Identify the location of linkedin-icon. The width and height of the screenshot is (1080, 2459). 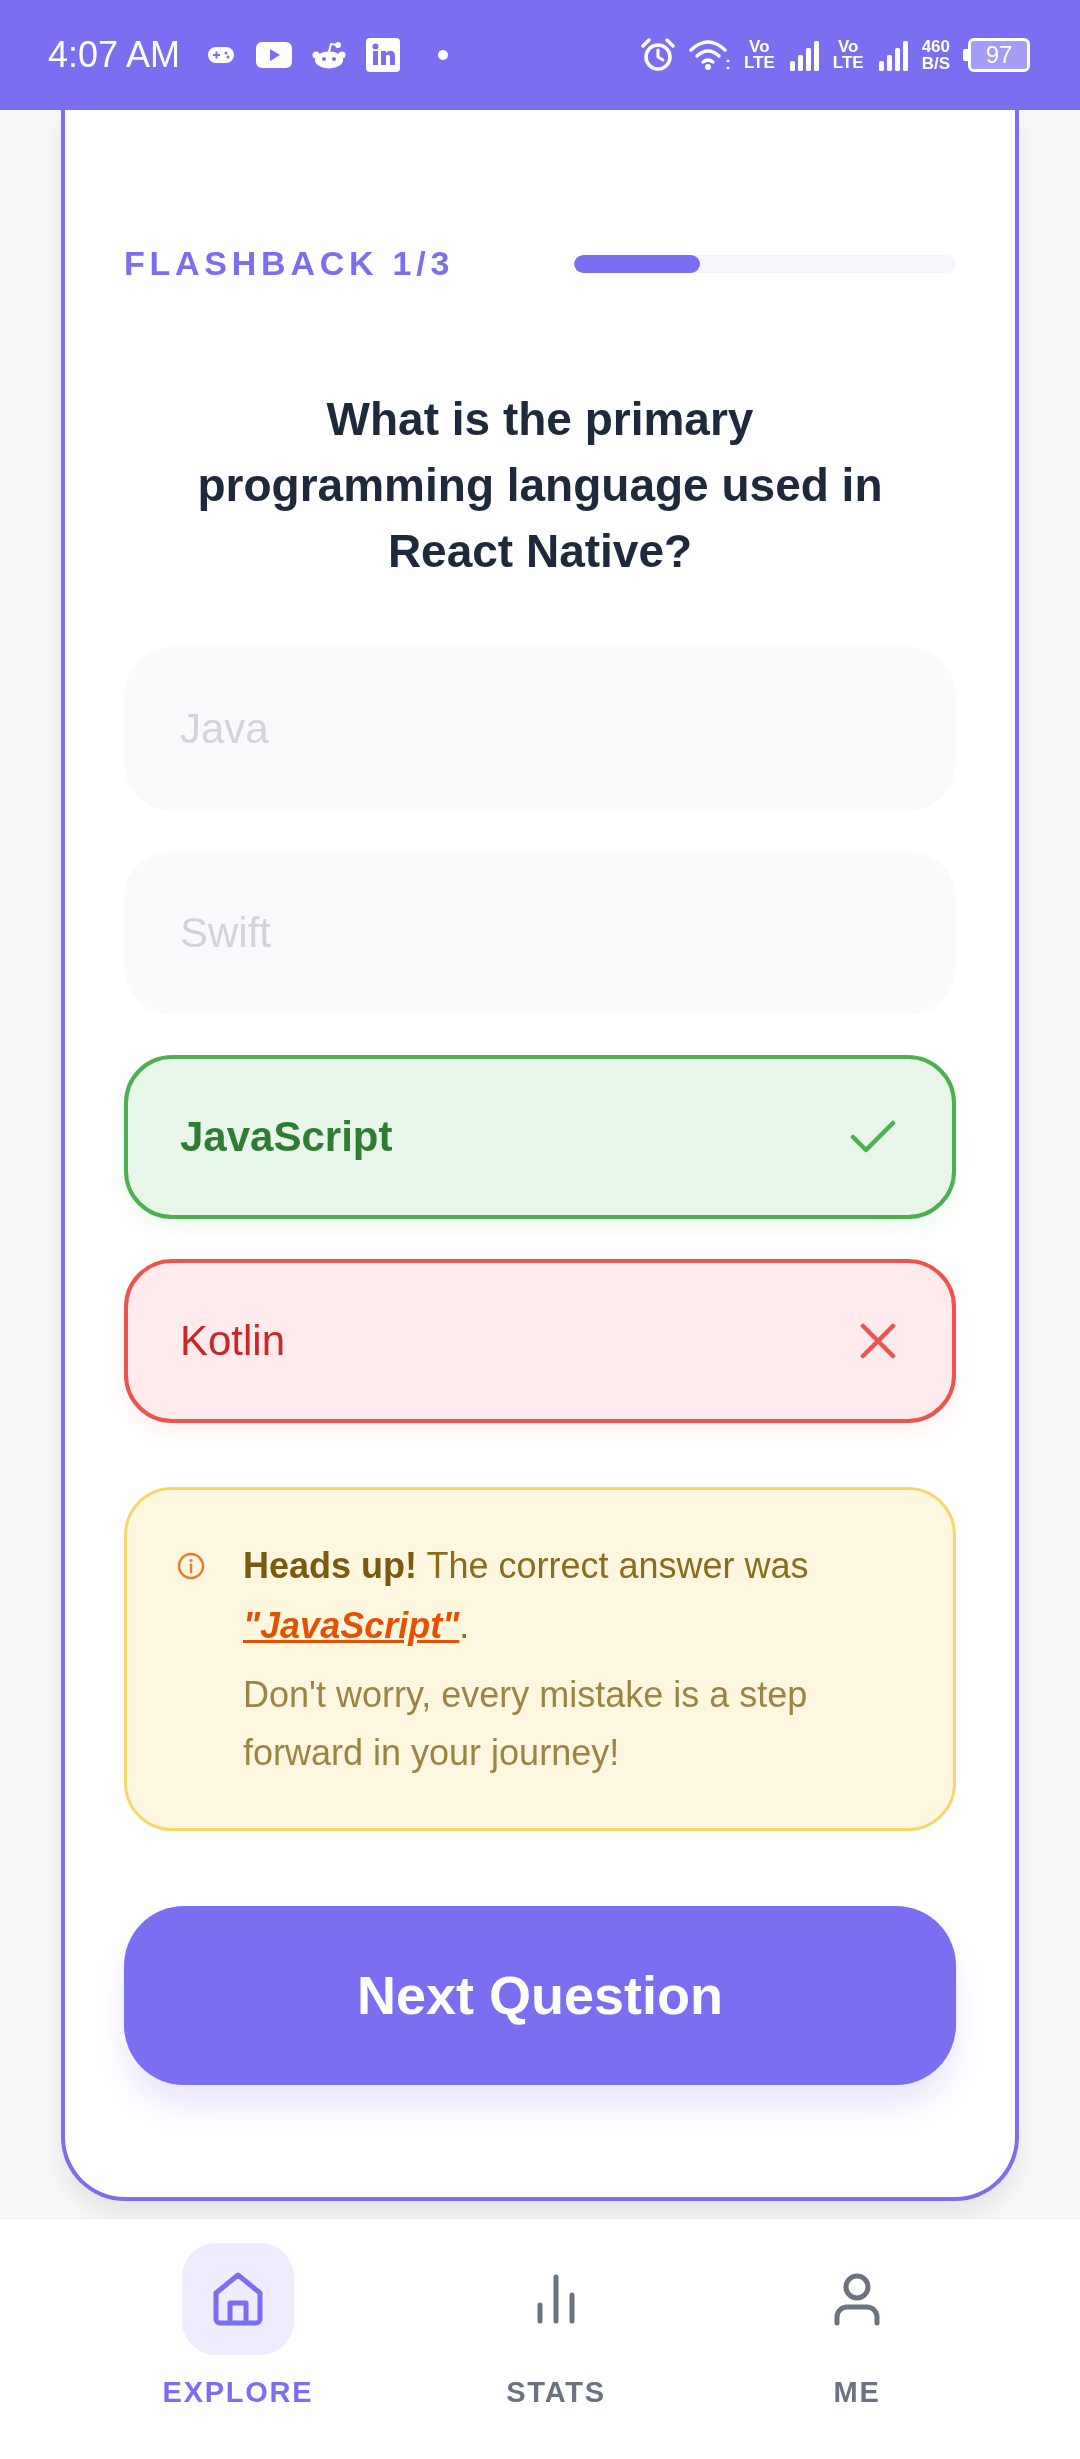
(383, 55).